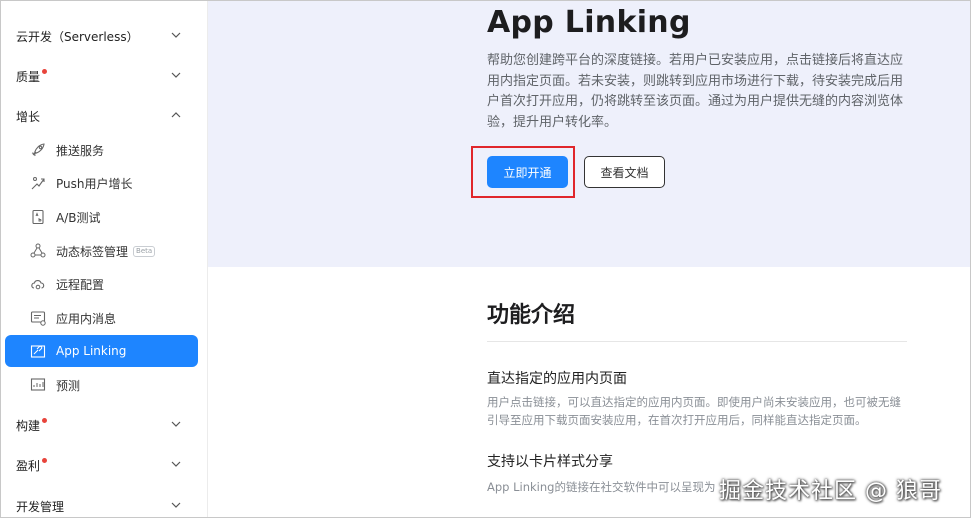 This screenshot has width=971, height=518. Describe the element at coordinates (28, 465) in the screenshot. I see `sidebar-group-label: 盈利` at that location.